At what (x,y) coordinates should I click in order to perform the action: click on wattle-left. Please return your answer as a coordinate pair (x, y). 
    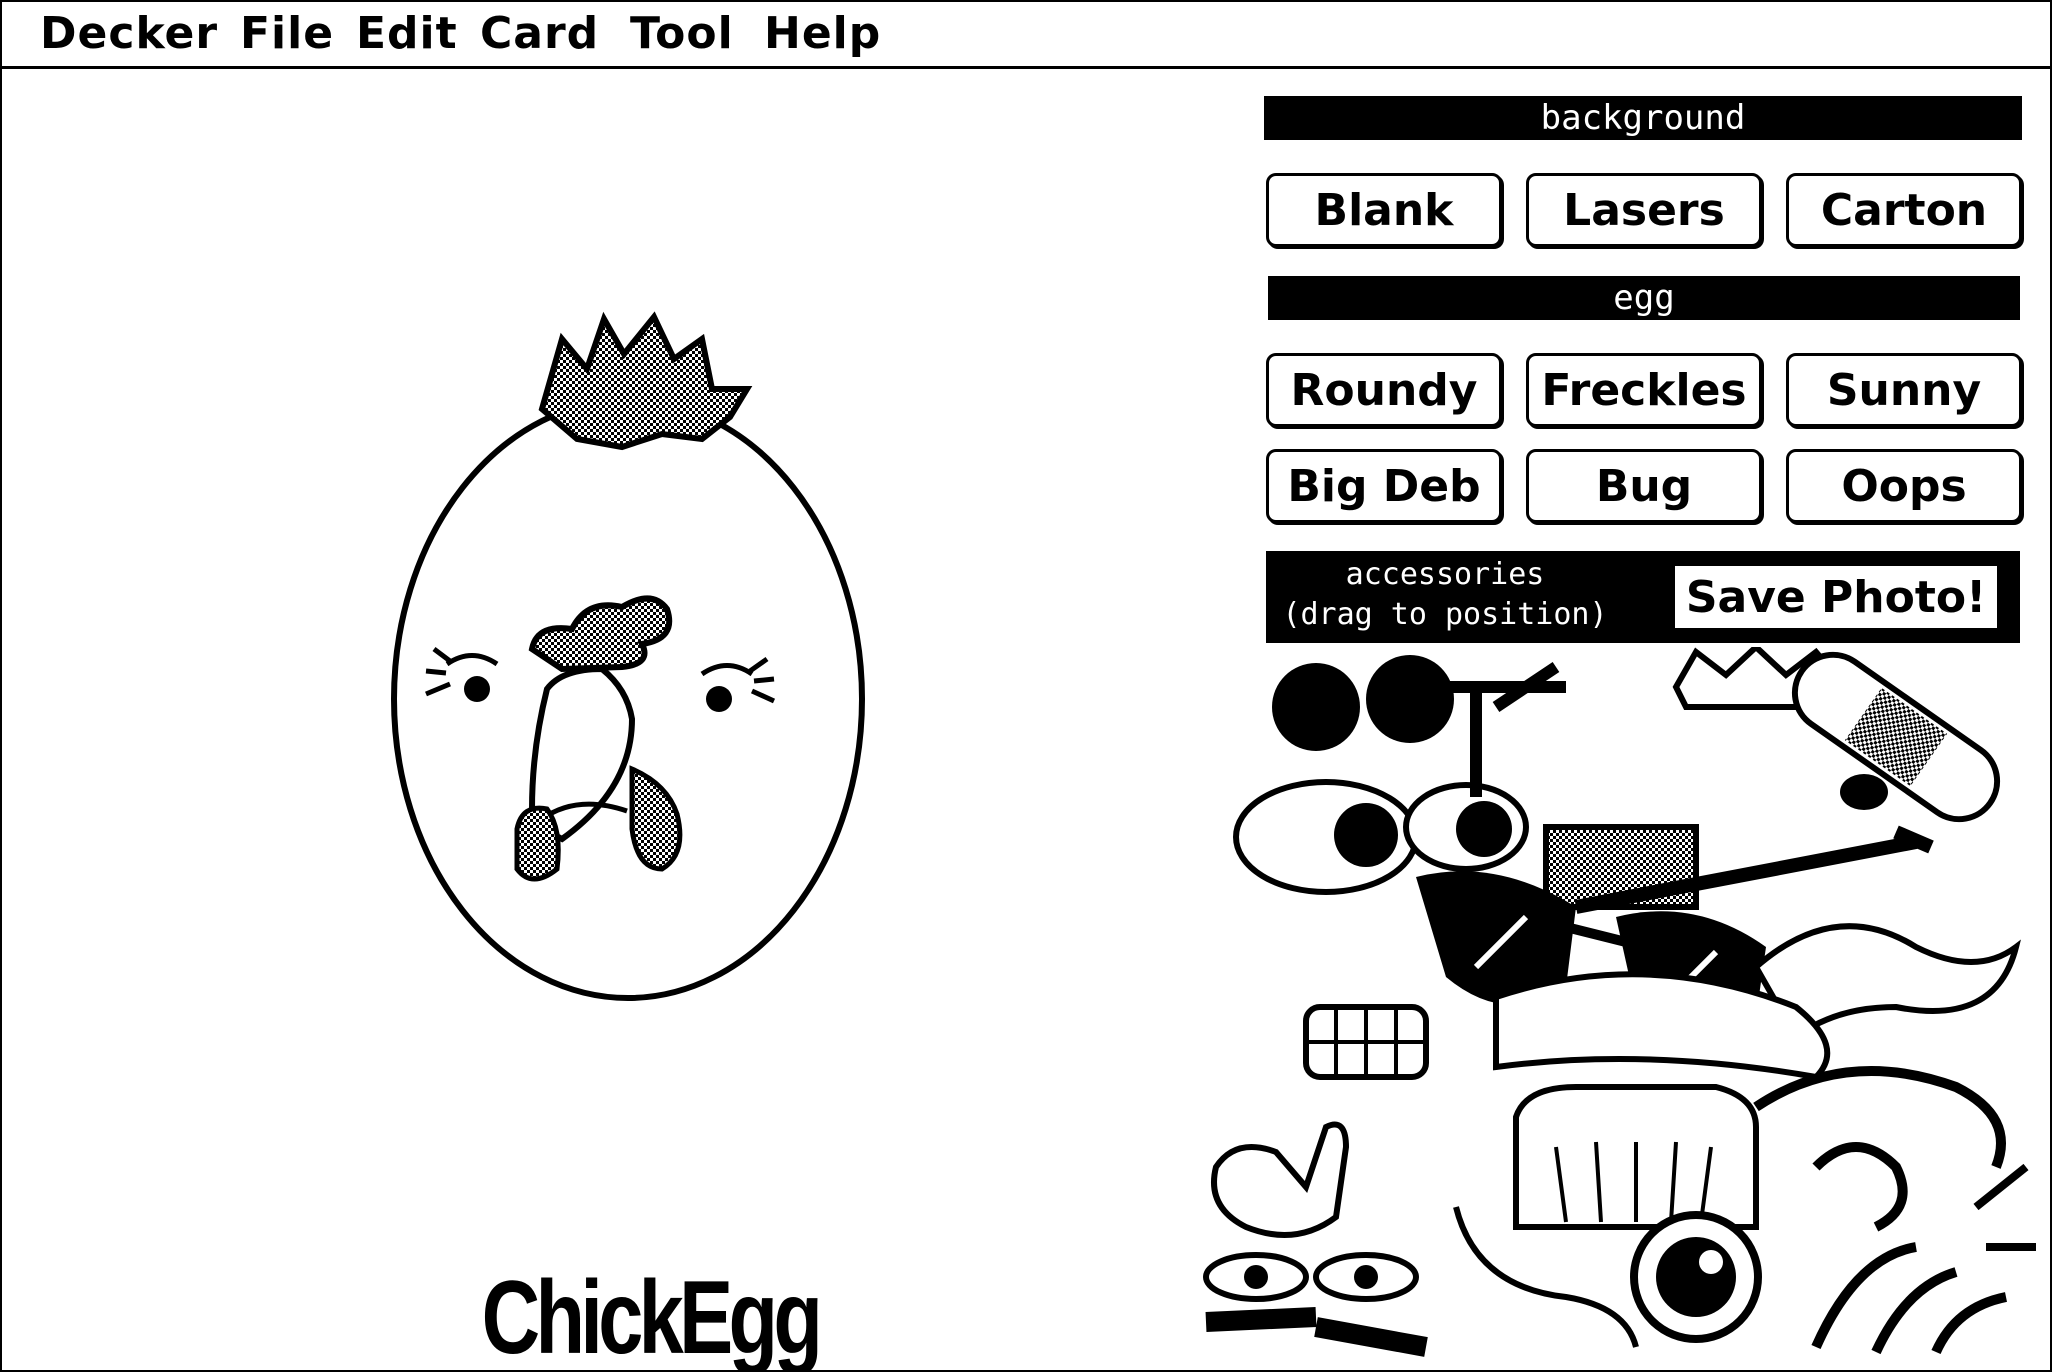
    Looking at the image, I should click on (537, 843).